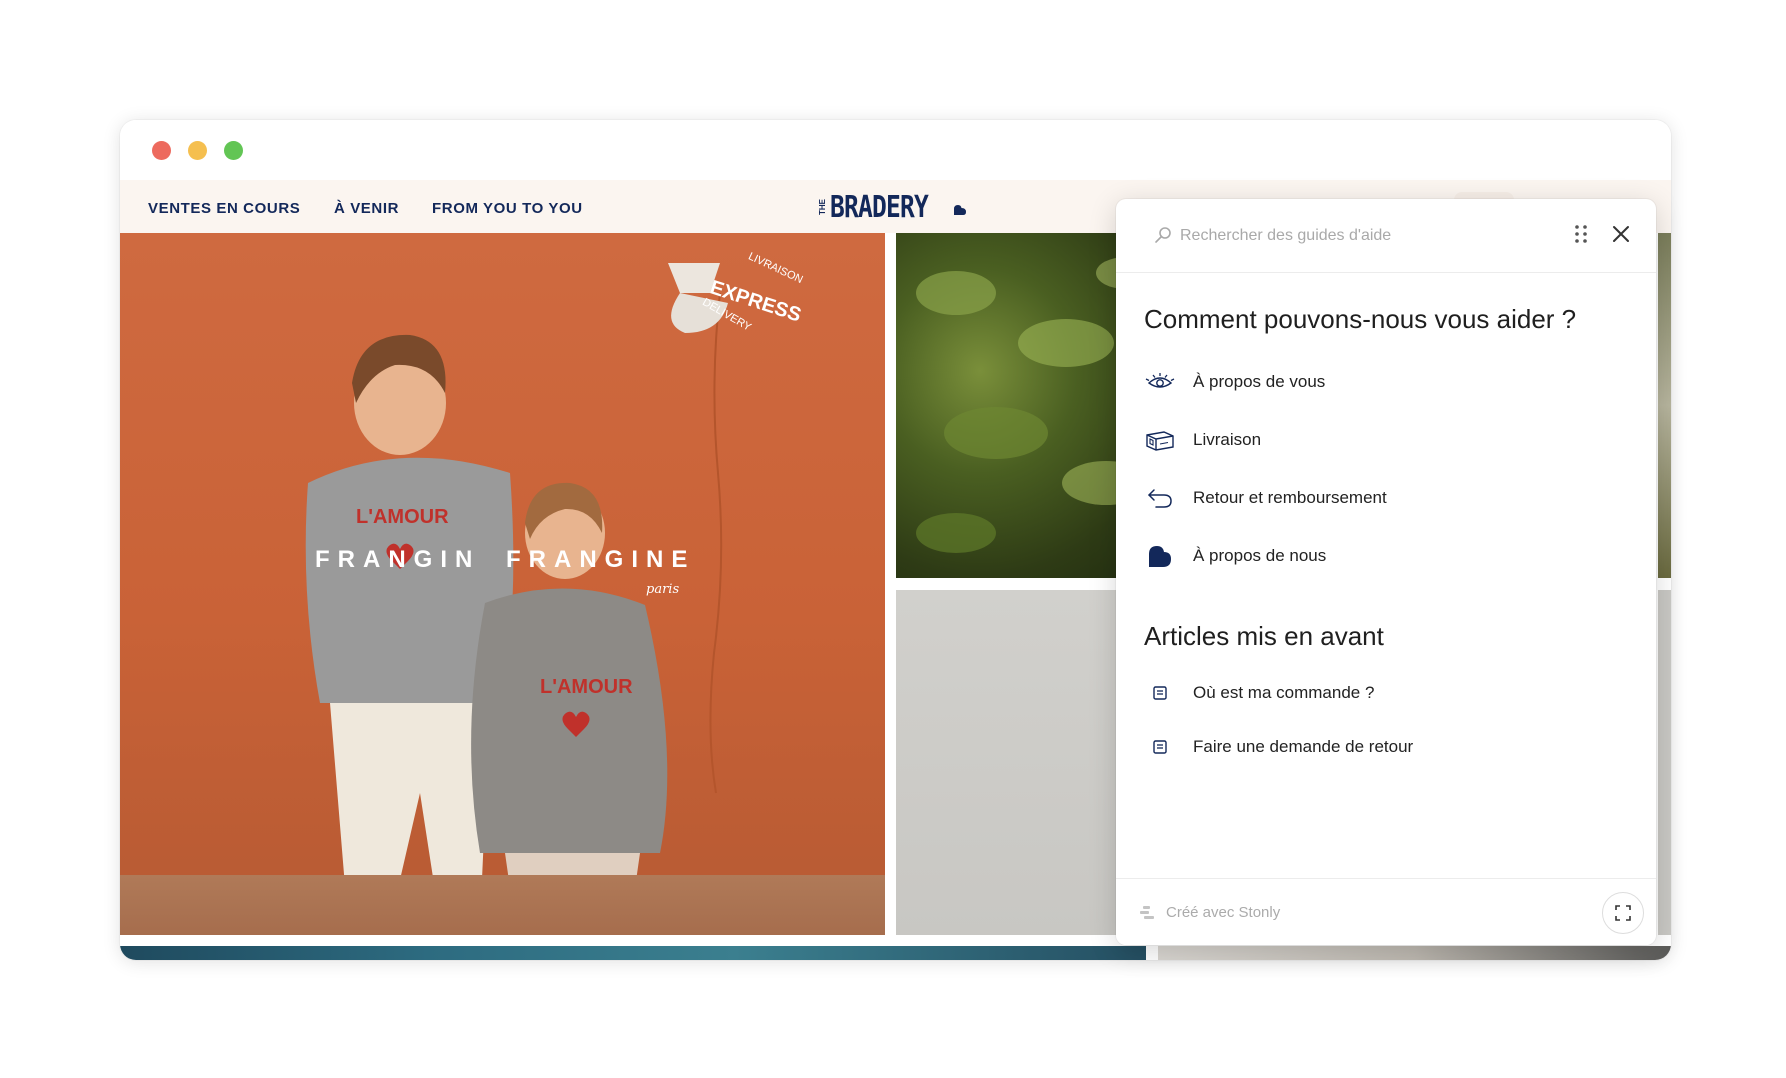  Describe the element at coordinates (366, 208) in the screenshot. I see `nav-link-a-venir: À VENIR` at that location.